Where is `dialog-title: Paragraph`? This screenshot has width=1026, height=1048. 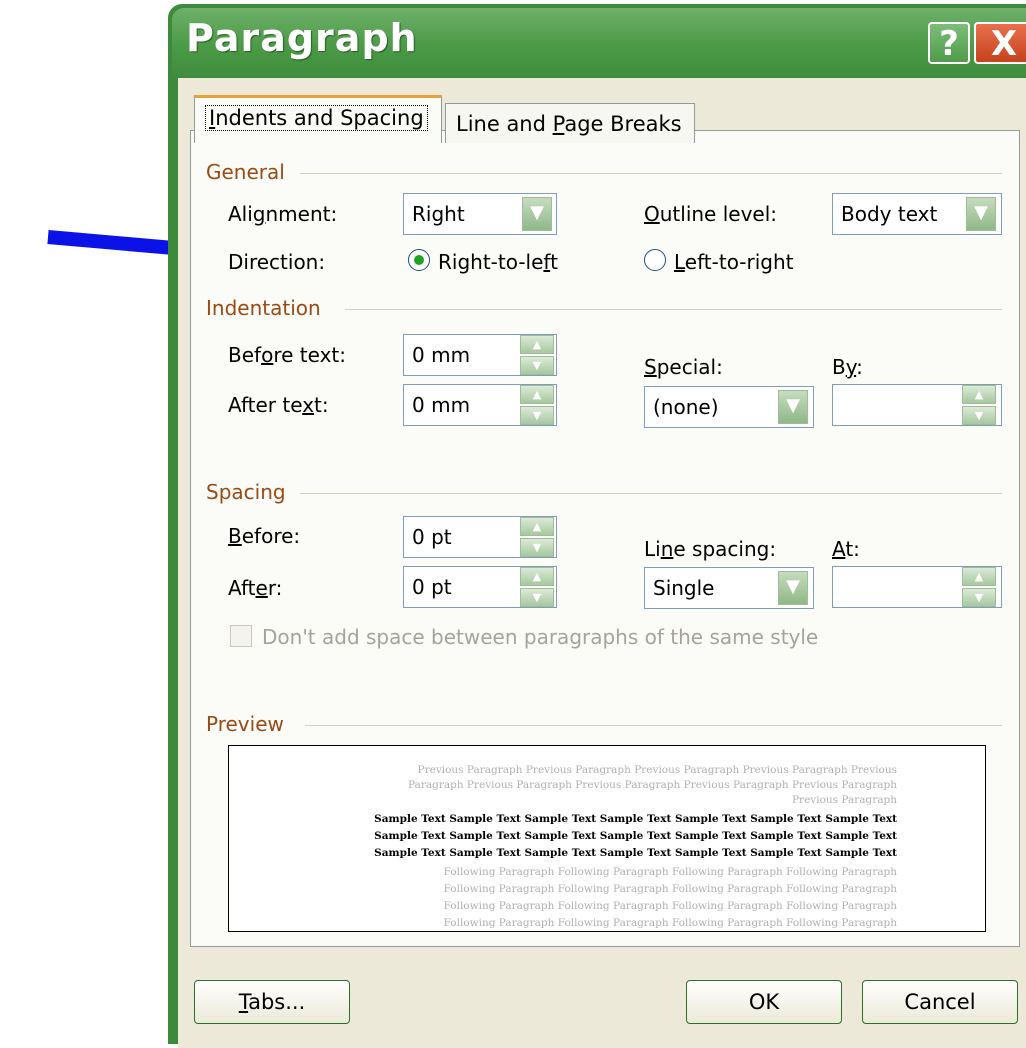
dialog-title: Paragraph is located at coordinates (302, 38).